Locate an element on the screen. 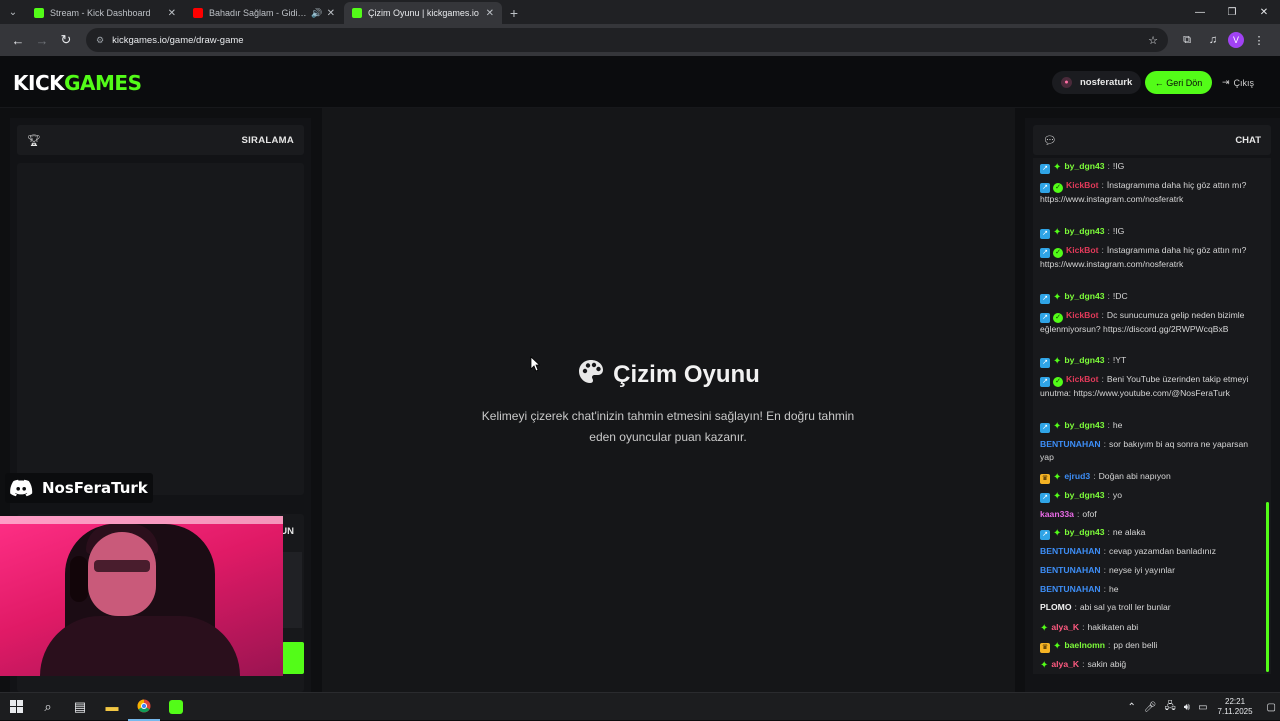 This screenshot has height=721, width=1280. media-controls-icon: ♫ is located at coordinates (1213, 40).